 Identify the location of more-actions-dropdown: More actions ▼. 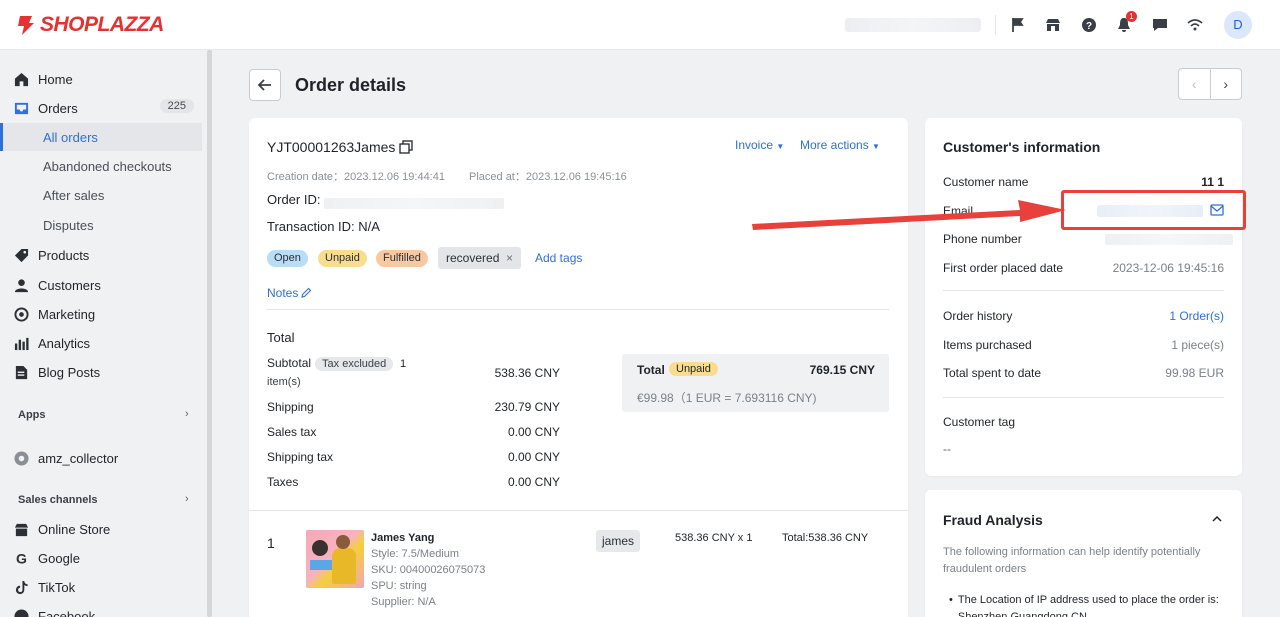
(840, 145).